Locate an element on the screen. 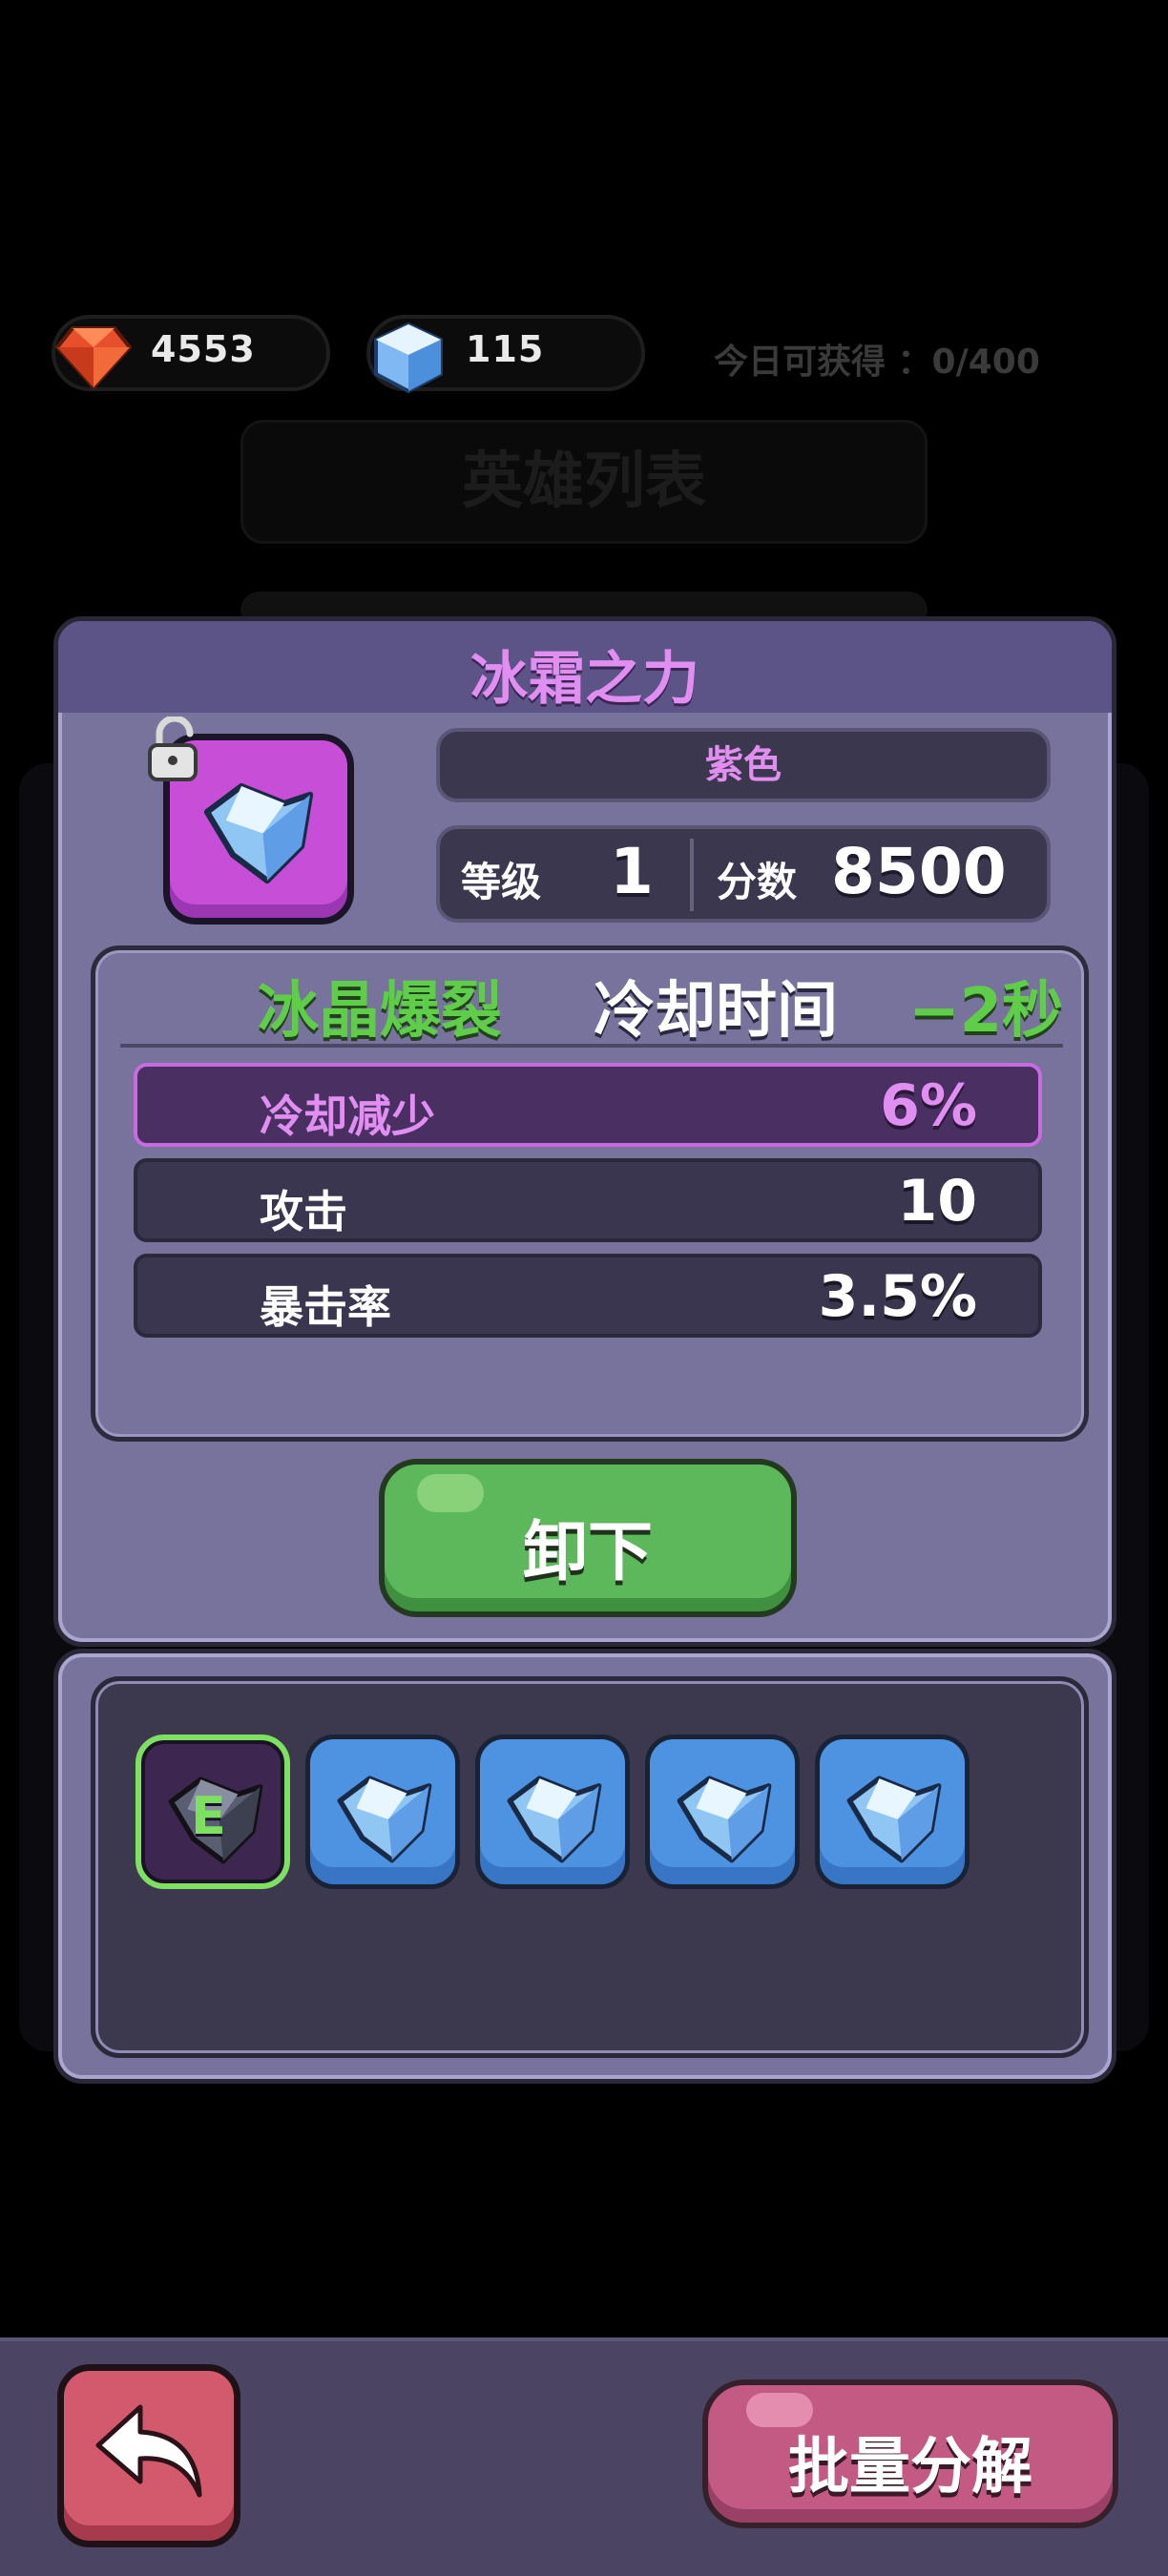 Image resolution: width=1168 pixels, height=2576 pixels. batch-decompose-button: 批量分解 is located at coordinates (910, 2453).